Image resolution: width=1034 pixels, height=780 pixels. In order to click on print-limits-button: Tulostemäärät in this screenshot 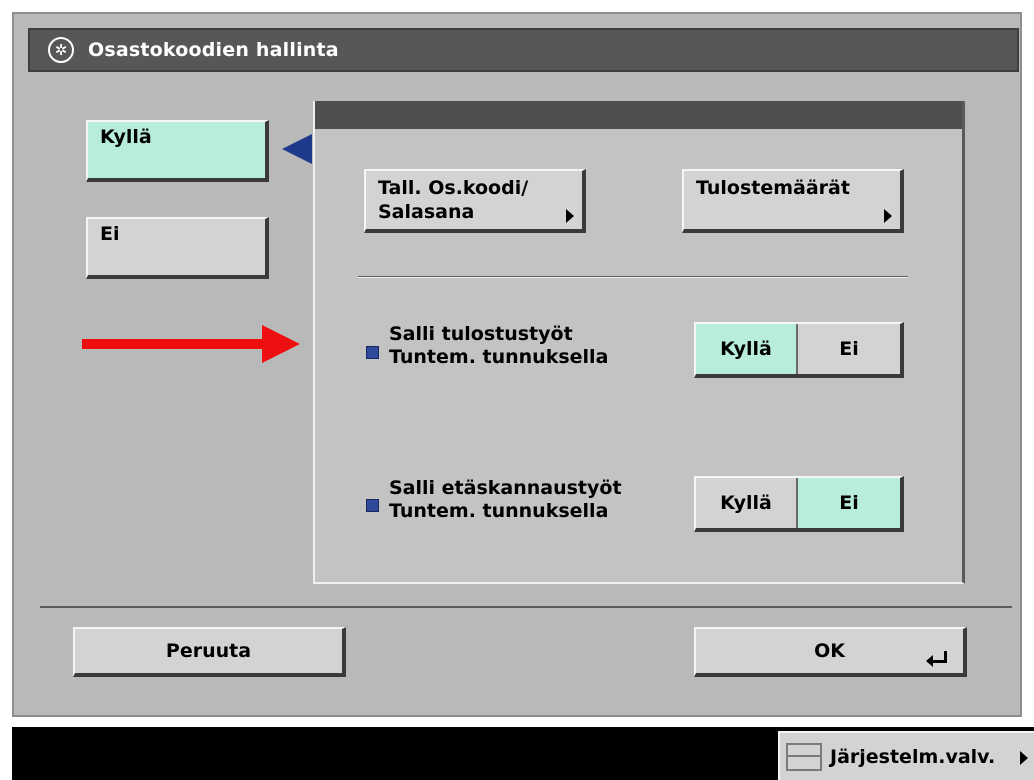, I will do `click(793, 201)`.